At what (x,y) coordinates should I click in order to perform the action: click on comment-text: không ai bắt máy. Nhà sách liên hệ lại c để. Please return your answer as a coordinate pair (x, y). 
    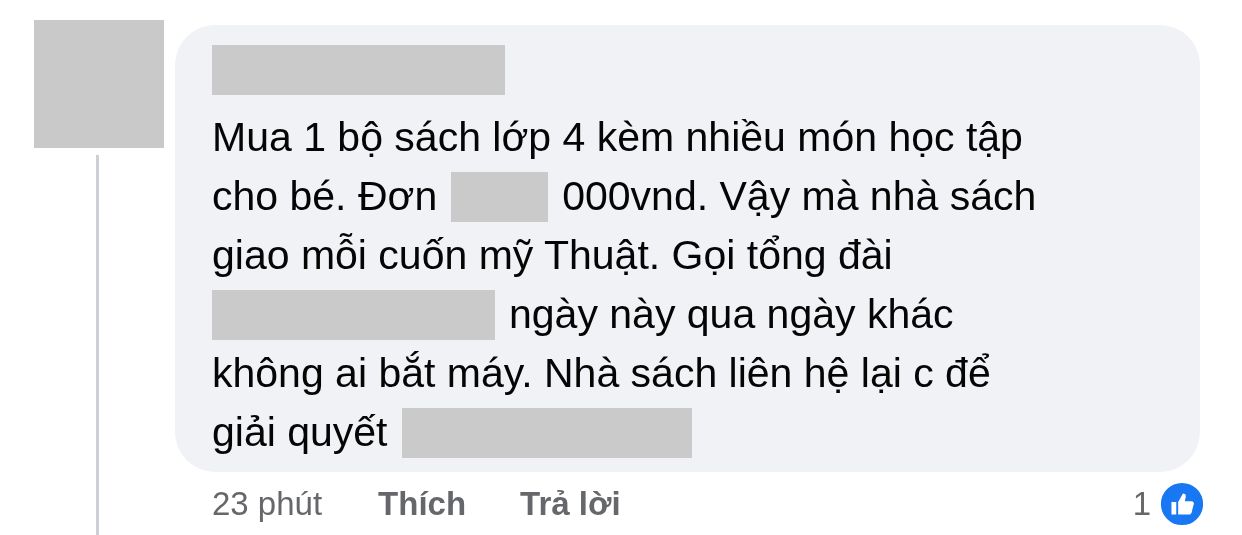
    Looking at the image, I should click on (601, 373).